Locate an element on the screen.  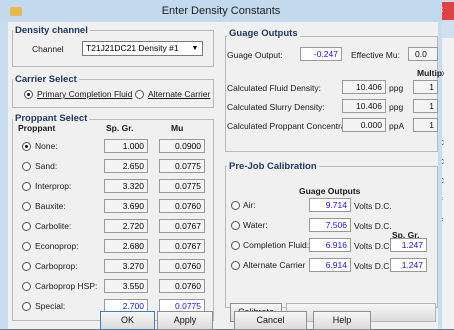
title-bar: Enter Density Constants is located at coordinates (221, 11).